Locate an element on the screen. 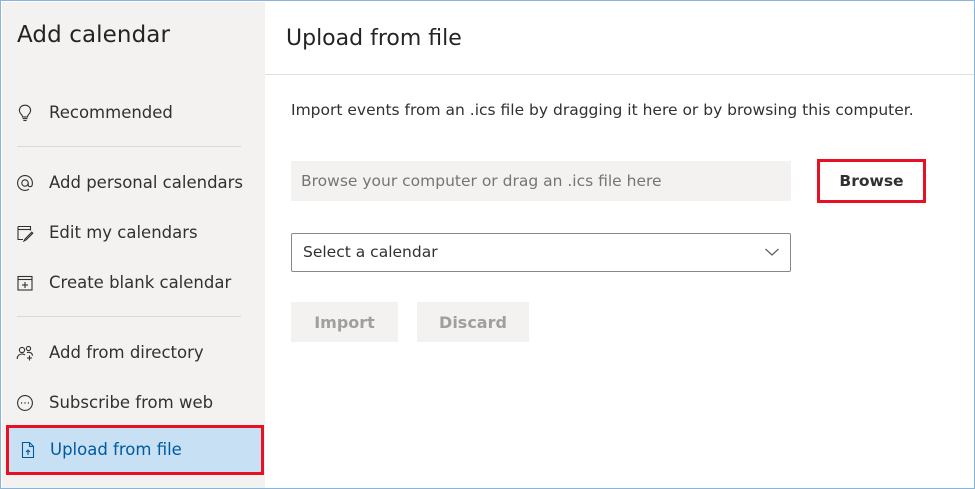  sidebar-item-label: Edit my calendars is located at coordinates (123, 232).